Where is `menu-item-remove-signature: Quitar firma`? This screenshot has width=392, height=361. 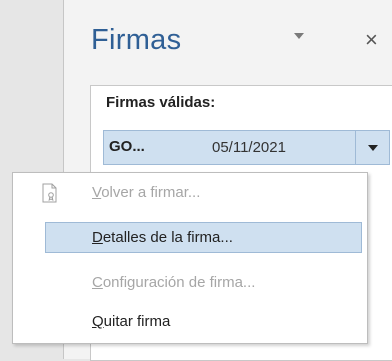
menu-item-remove-signature: Quitar firma is located at coordinates (190, 322).